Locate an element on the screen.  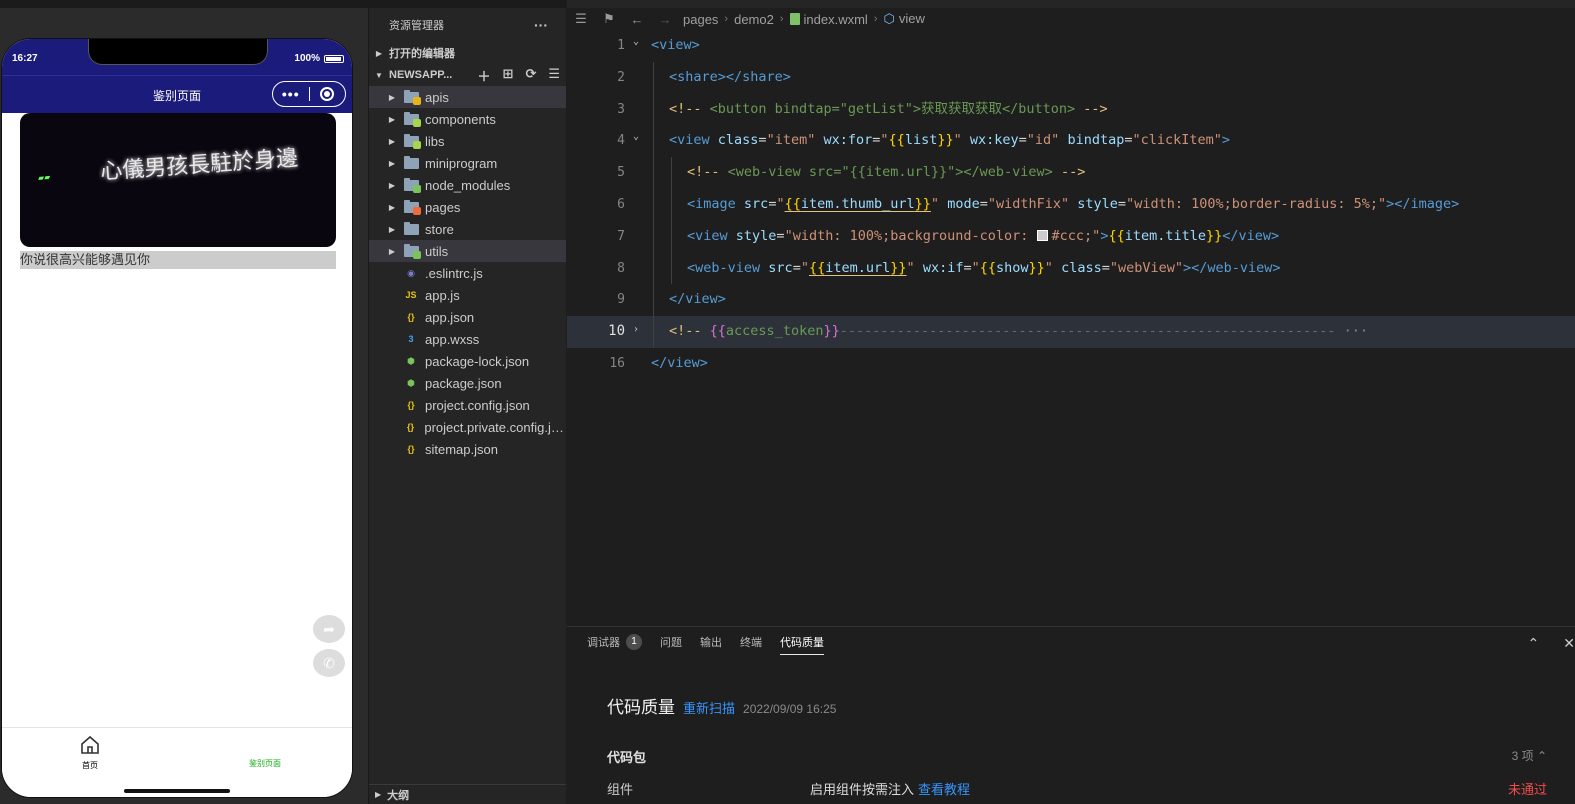
news-thumbnail: 心儀男孩長駐於身邊 ▰▰ is located at coordinates (178, 180).